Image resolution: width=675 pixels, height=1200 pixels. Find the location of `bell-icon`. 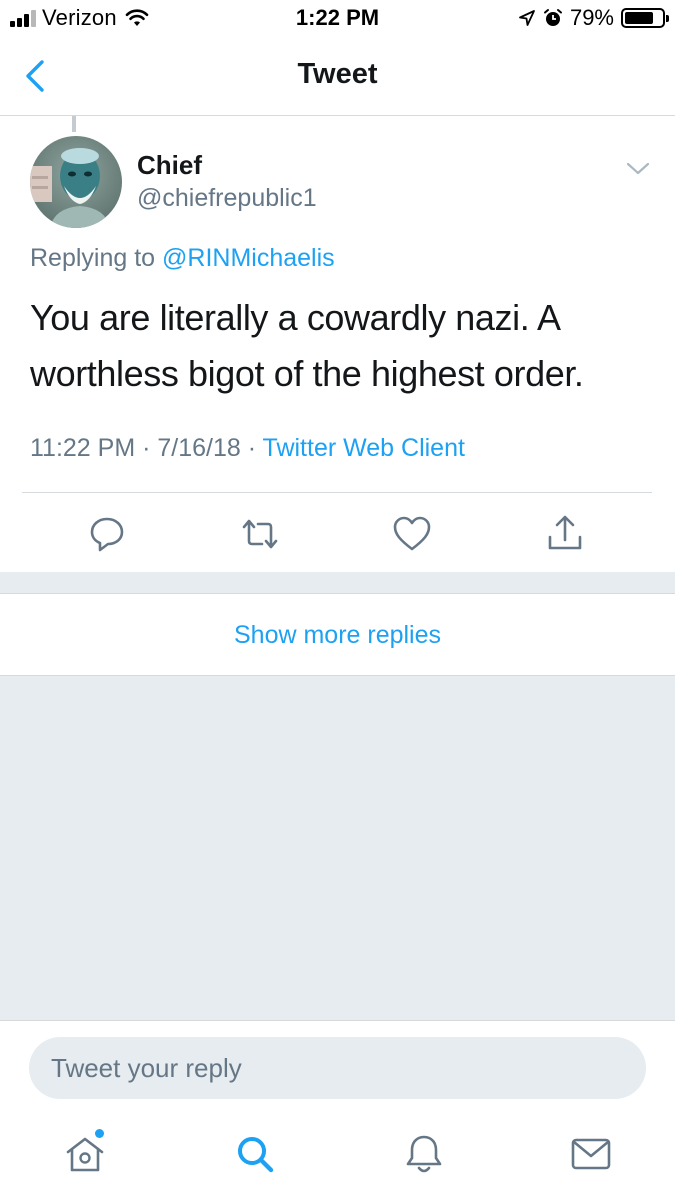

bell-icon is located at coordinates (424, 1154).